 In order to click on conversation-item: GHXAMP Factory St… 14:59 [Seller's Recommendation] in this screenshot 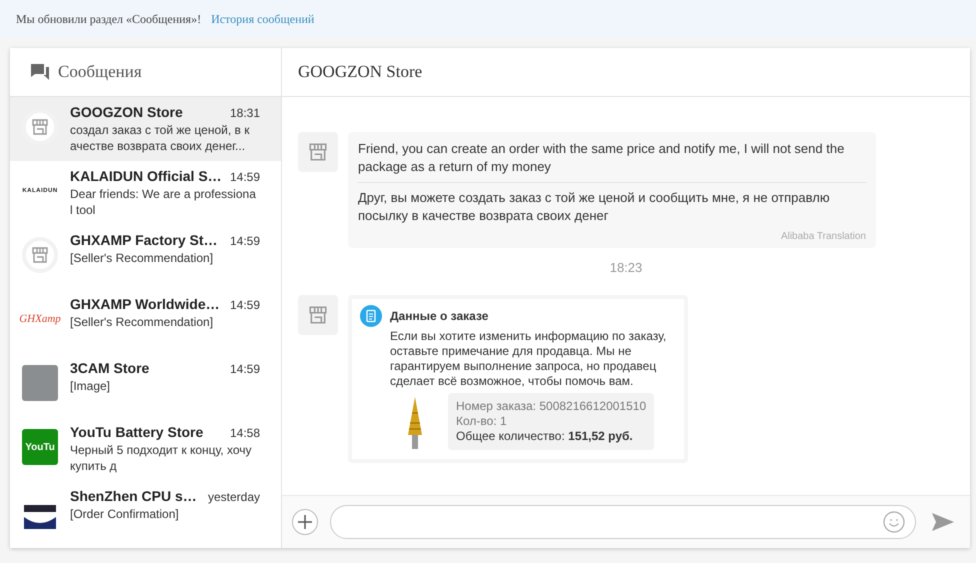, I will do `click(145, 257)`.